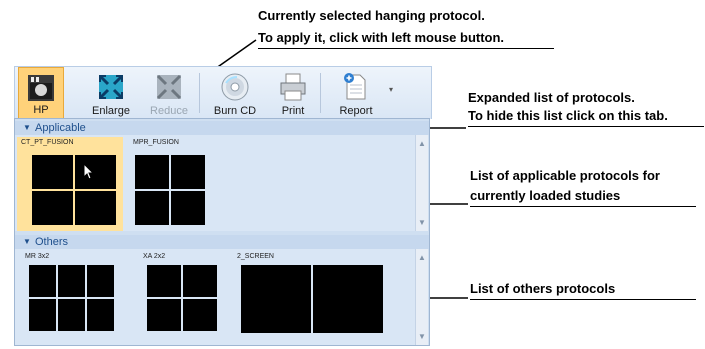 This screenshot has height=349, width=705. I want to click on cd-icon, so click(235, 87).